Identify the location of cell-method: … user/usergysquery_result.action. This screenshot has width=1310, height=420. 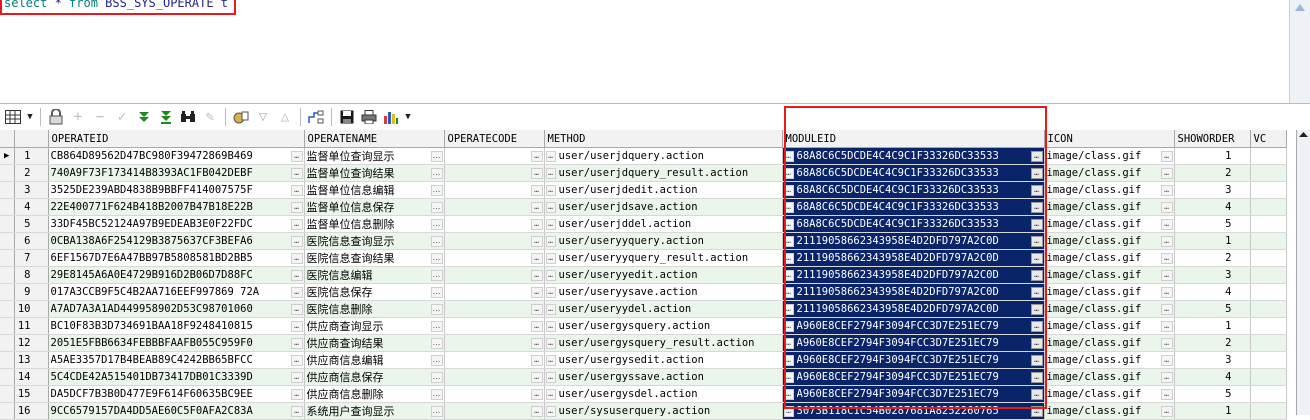
(663, 343).